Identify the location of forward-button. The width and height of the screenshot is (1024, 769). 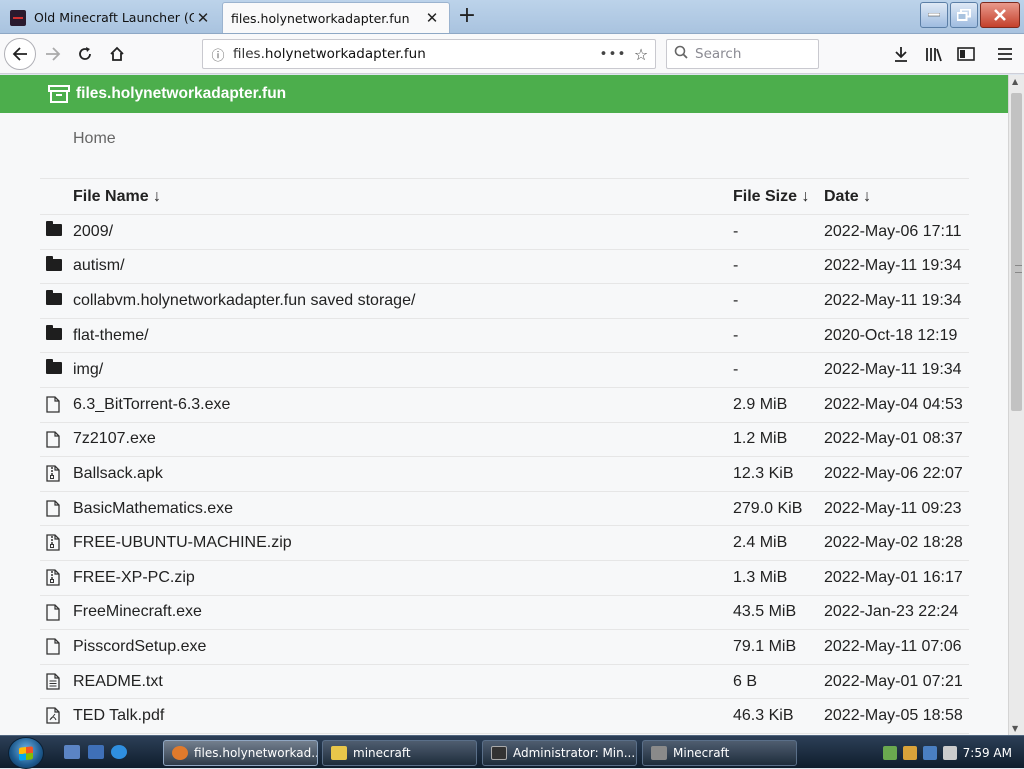
(53, 54).